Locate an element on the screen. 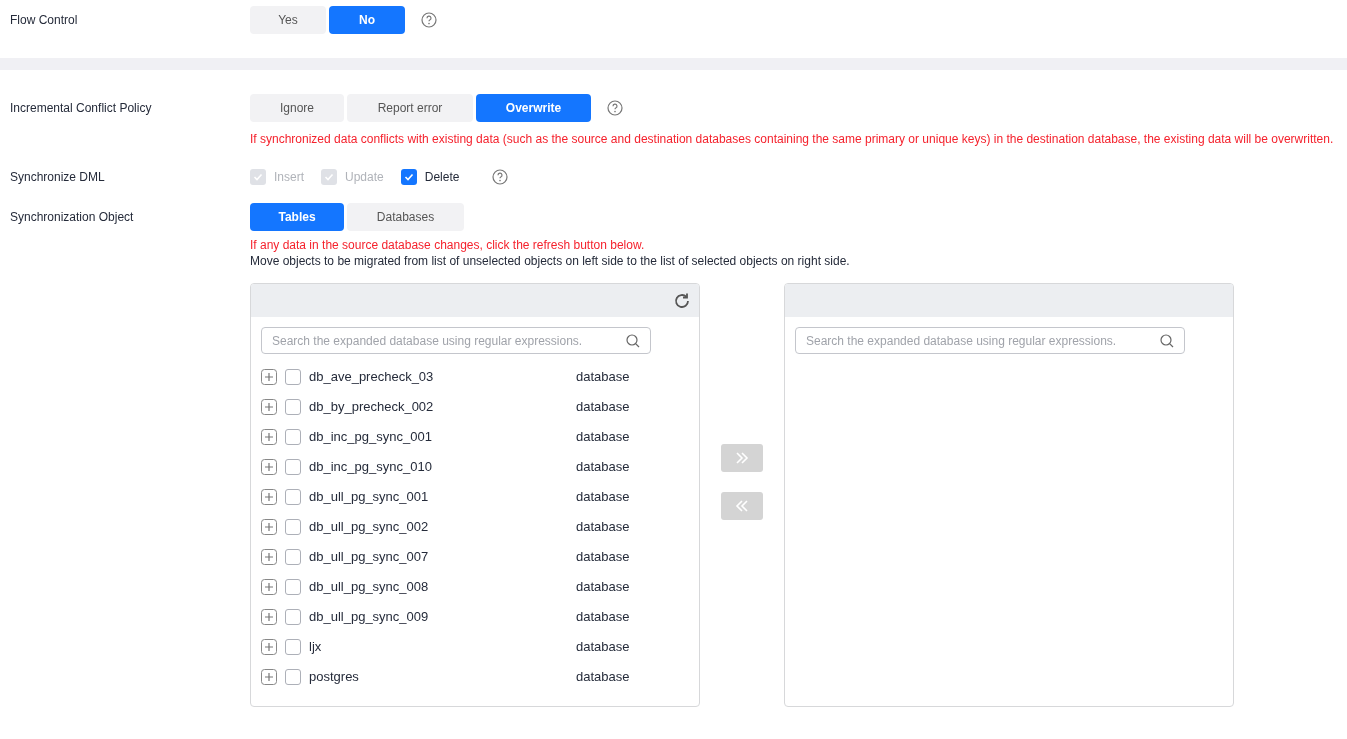 This screenshot has width=1347, height=739. refresh-icon is located at coordinates (682, 300).